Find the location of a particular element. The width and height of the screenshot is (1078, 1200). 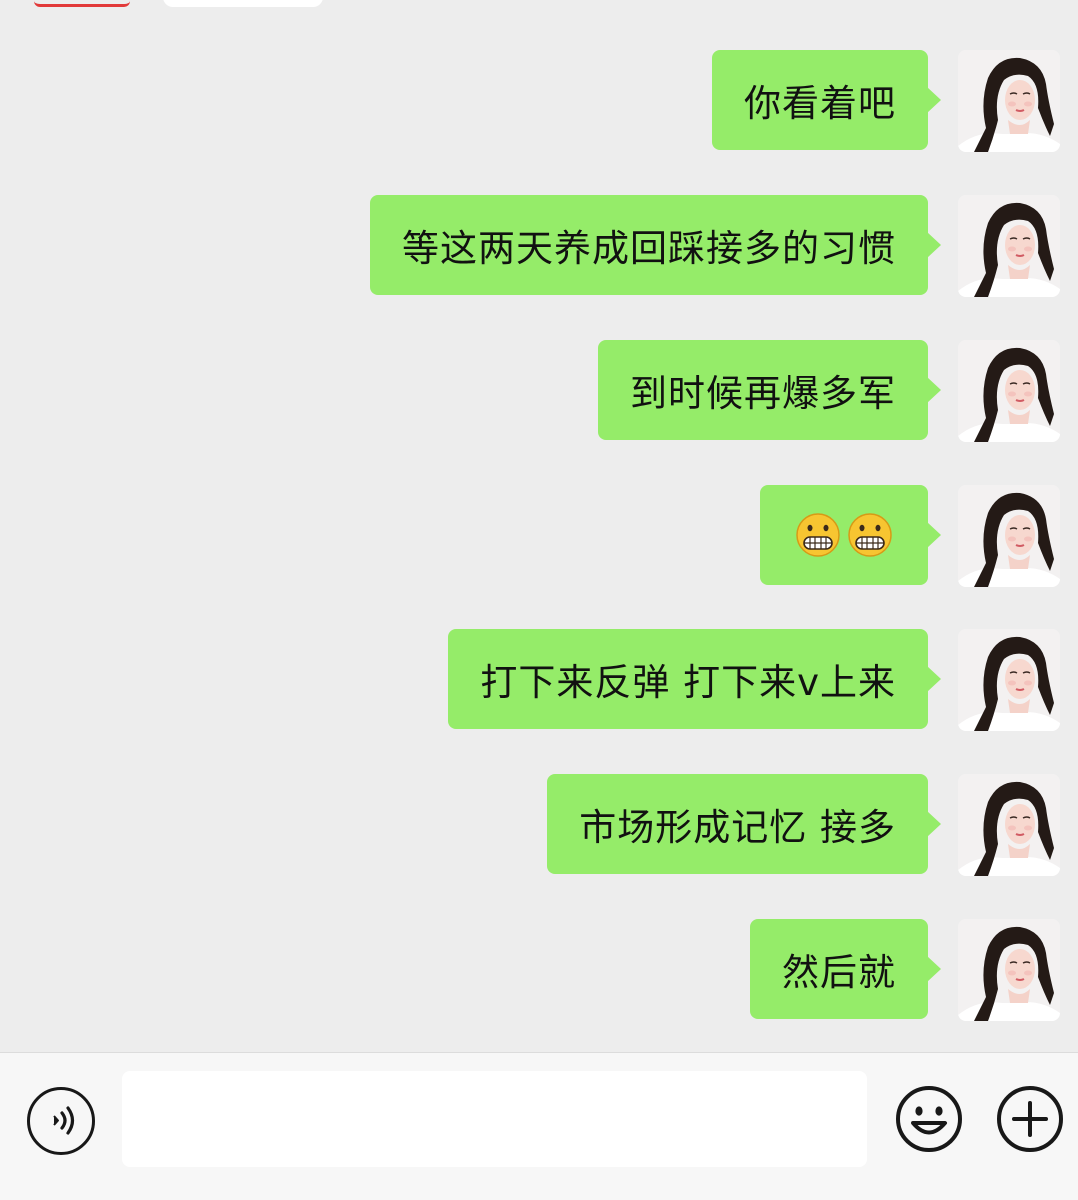

sent-message-bubble: 到时候再爆多军 is located at coordinates (769, 390).